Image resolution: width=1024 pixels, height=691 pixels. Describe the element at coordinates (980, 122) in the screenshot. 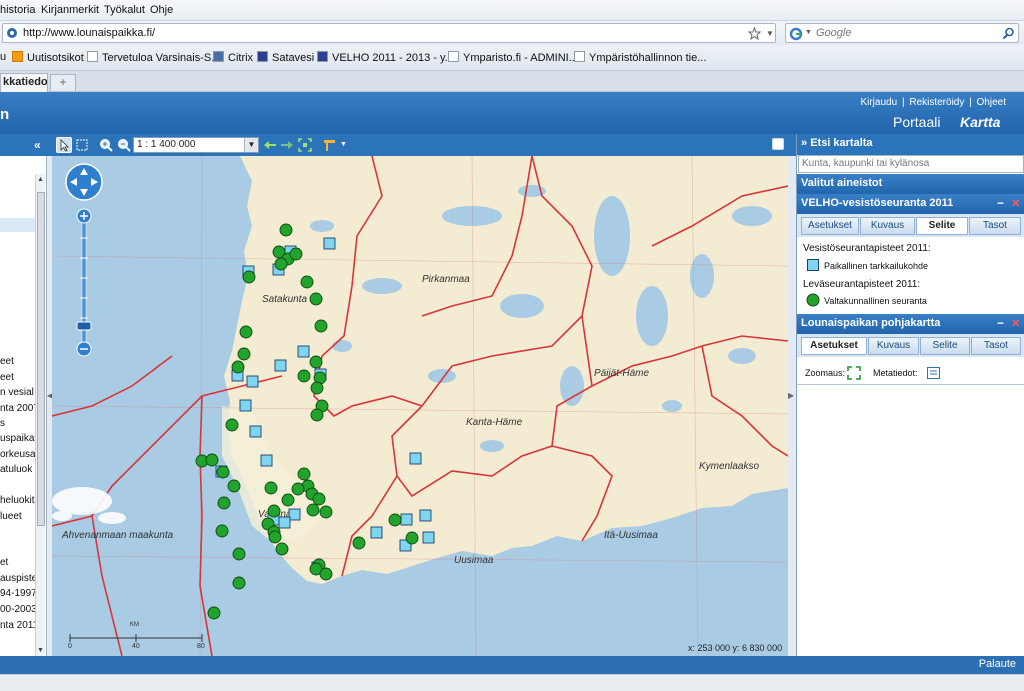

I see `kartta-link: Kartta` at that location.